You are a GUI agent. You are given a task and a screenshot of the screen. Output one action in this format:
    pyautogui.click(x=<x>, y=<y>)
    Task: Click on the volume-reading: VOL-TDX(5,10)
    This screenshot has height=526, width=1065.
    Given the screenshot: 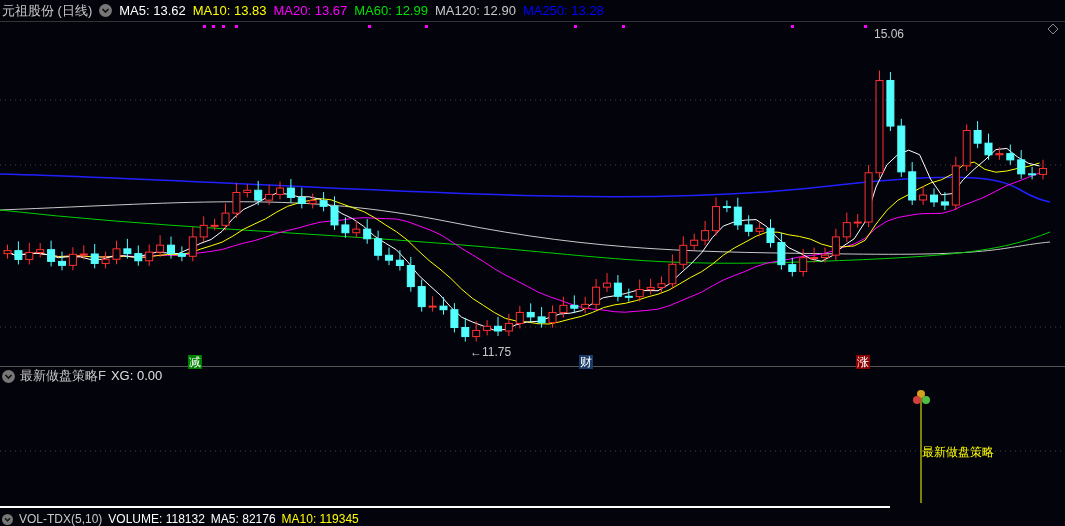 What is the action you would take?
    pyautogui.click(x=61, y=519)
    